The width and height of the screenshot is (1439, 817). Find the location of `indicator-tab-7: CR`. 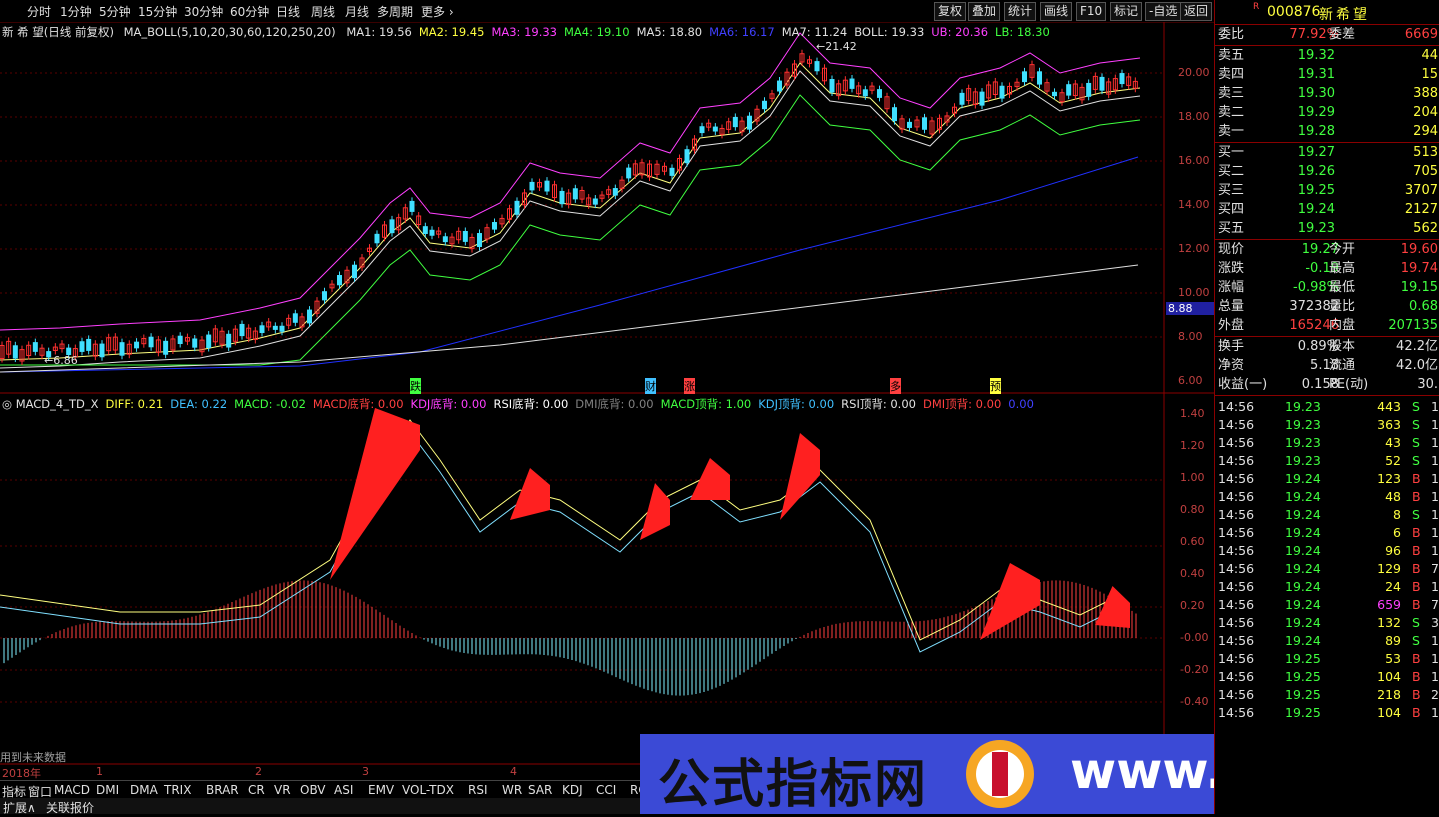

indicator-tab-7: CR is located at coordinates (256, 790).